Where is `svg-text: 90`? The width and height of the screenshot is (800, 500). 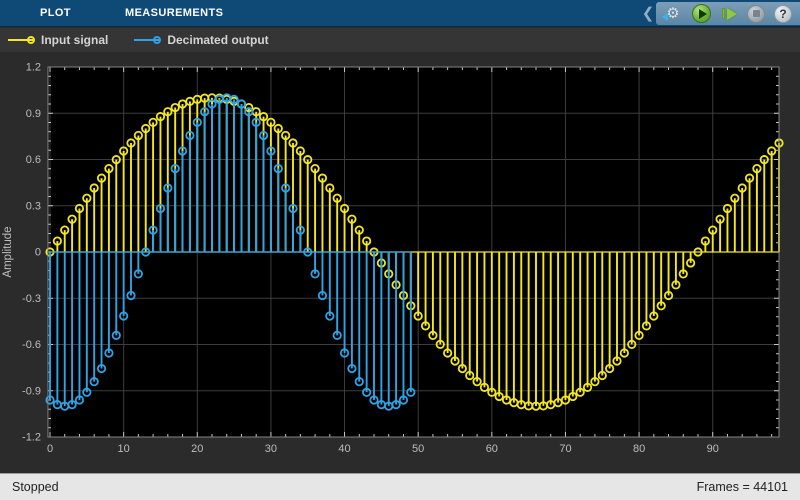
svg-text: 90 is located at coordinates (713, 449).